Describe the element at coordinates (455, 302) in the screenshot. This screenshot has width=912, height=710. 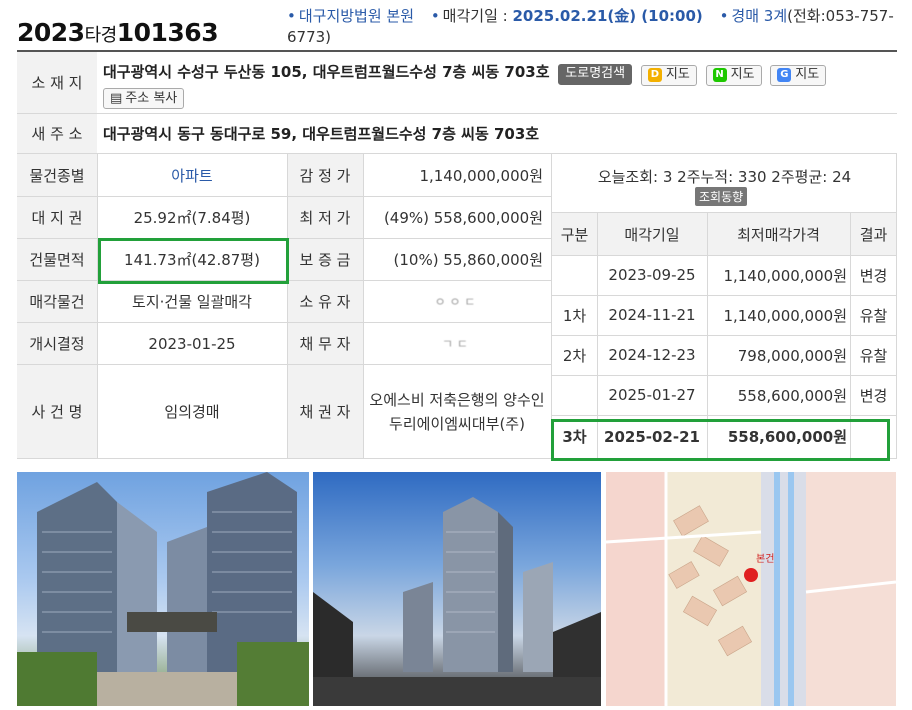
I see `owner-value: ㅇ ㅇ ㄷ` at that location.